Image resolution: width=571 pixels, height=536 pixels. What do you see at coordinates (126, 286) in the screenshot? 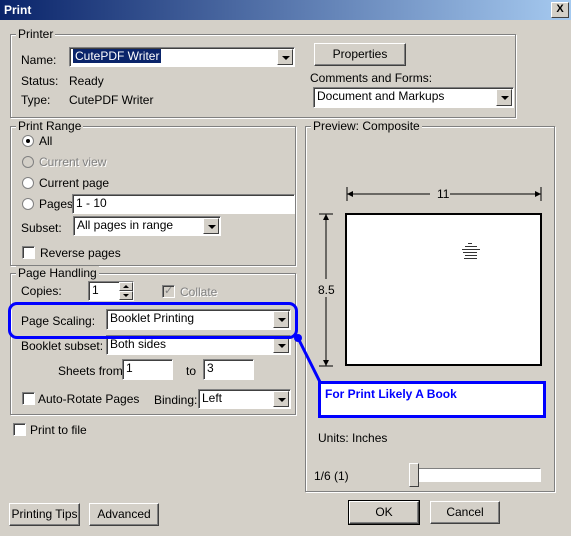
I see `copies-up-icon` at bounding box center [126, 286].